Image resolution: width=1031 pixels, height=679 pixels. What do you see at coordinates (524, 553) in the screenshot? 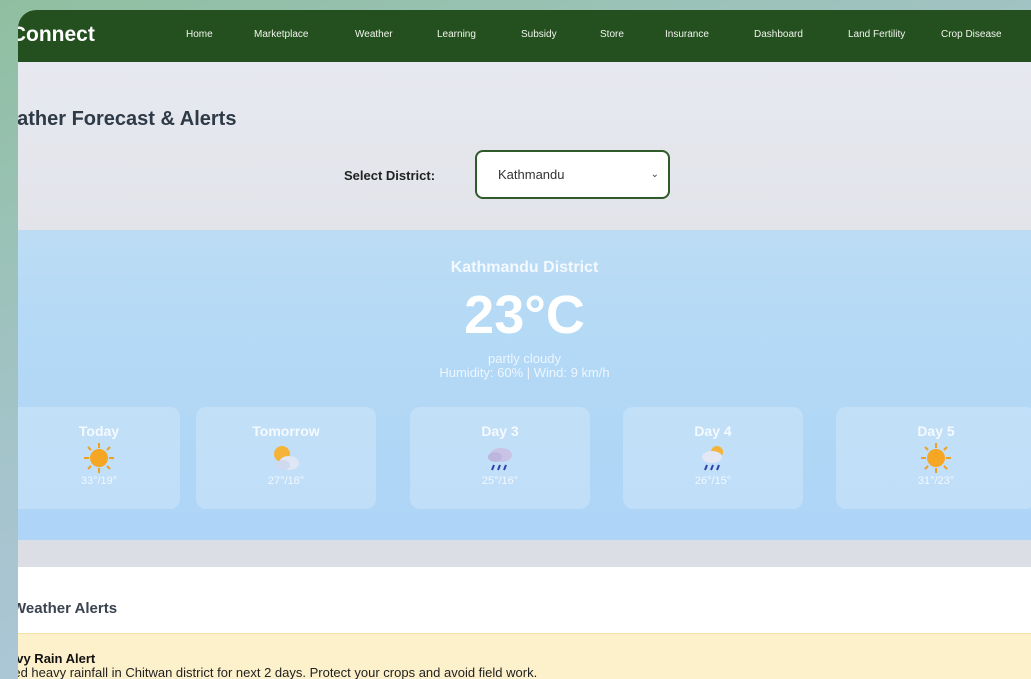
I see `section-divider` at bounding box center [524, 553].